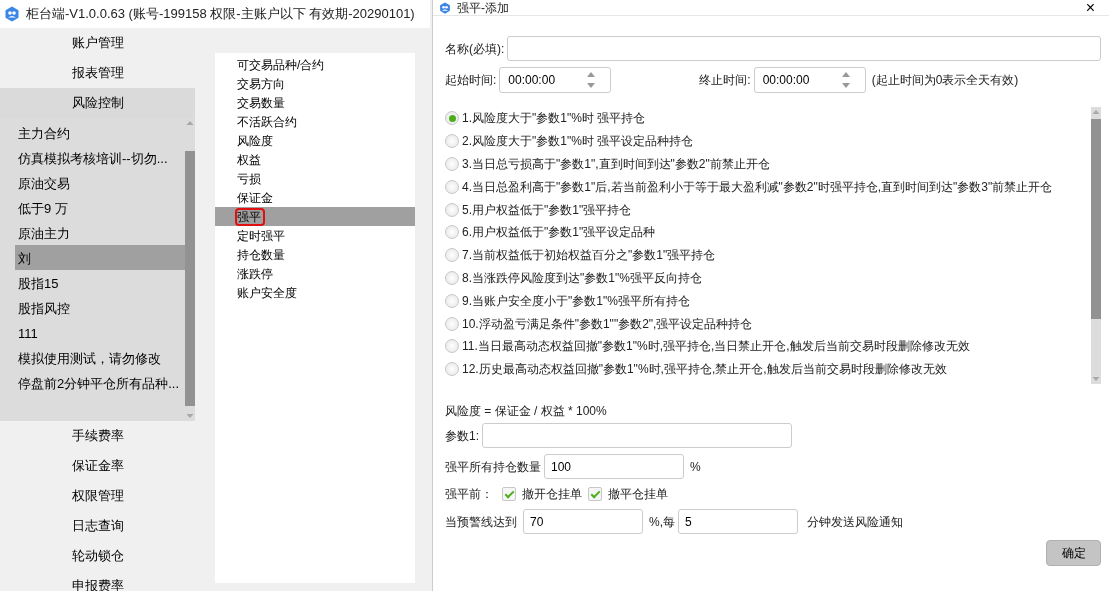 This screenshot has width=1109, height=591. What do you see at coordinates (773, 255) in the screenshot?
I see `radio-option: 7.当前权益低于初始权益百分之"参数1"强平持仓` at bounding box center [773, 255].